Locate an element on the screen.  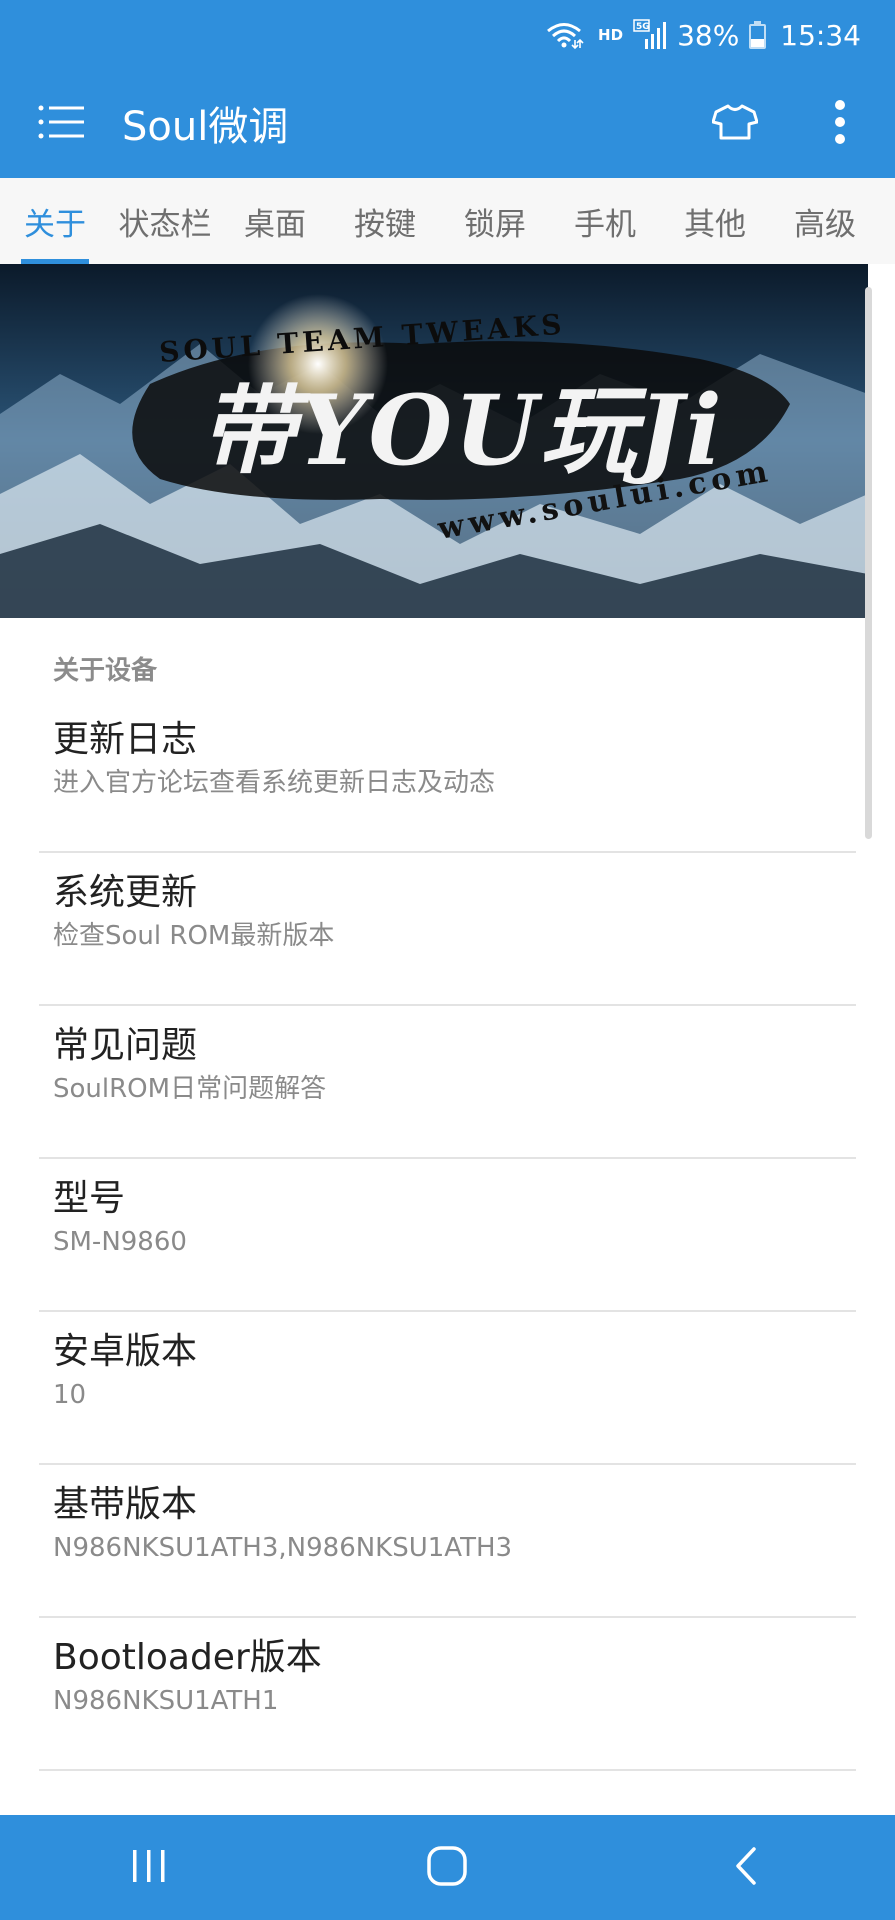
tab-lockscreen: 锁屏 is located at coordinates (495, 221).